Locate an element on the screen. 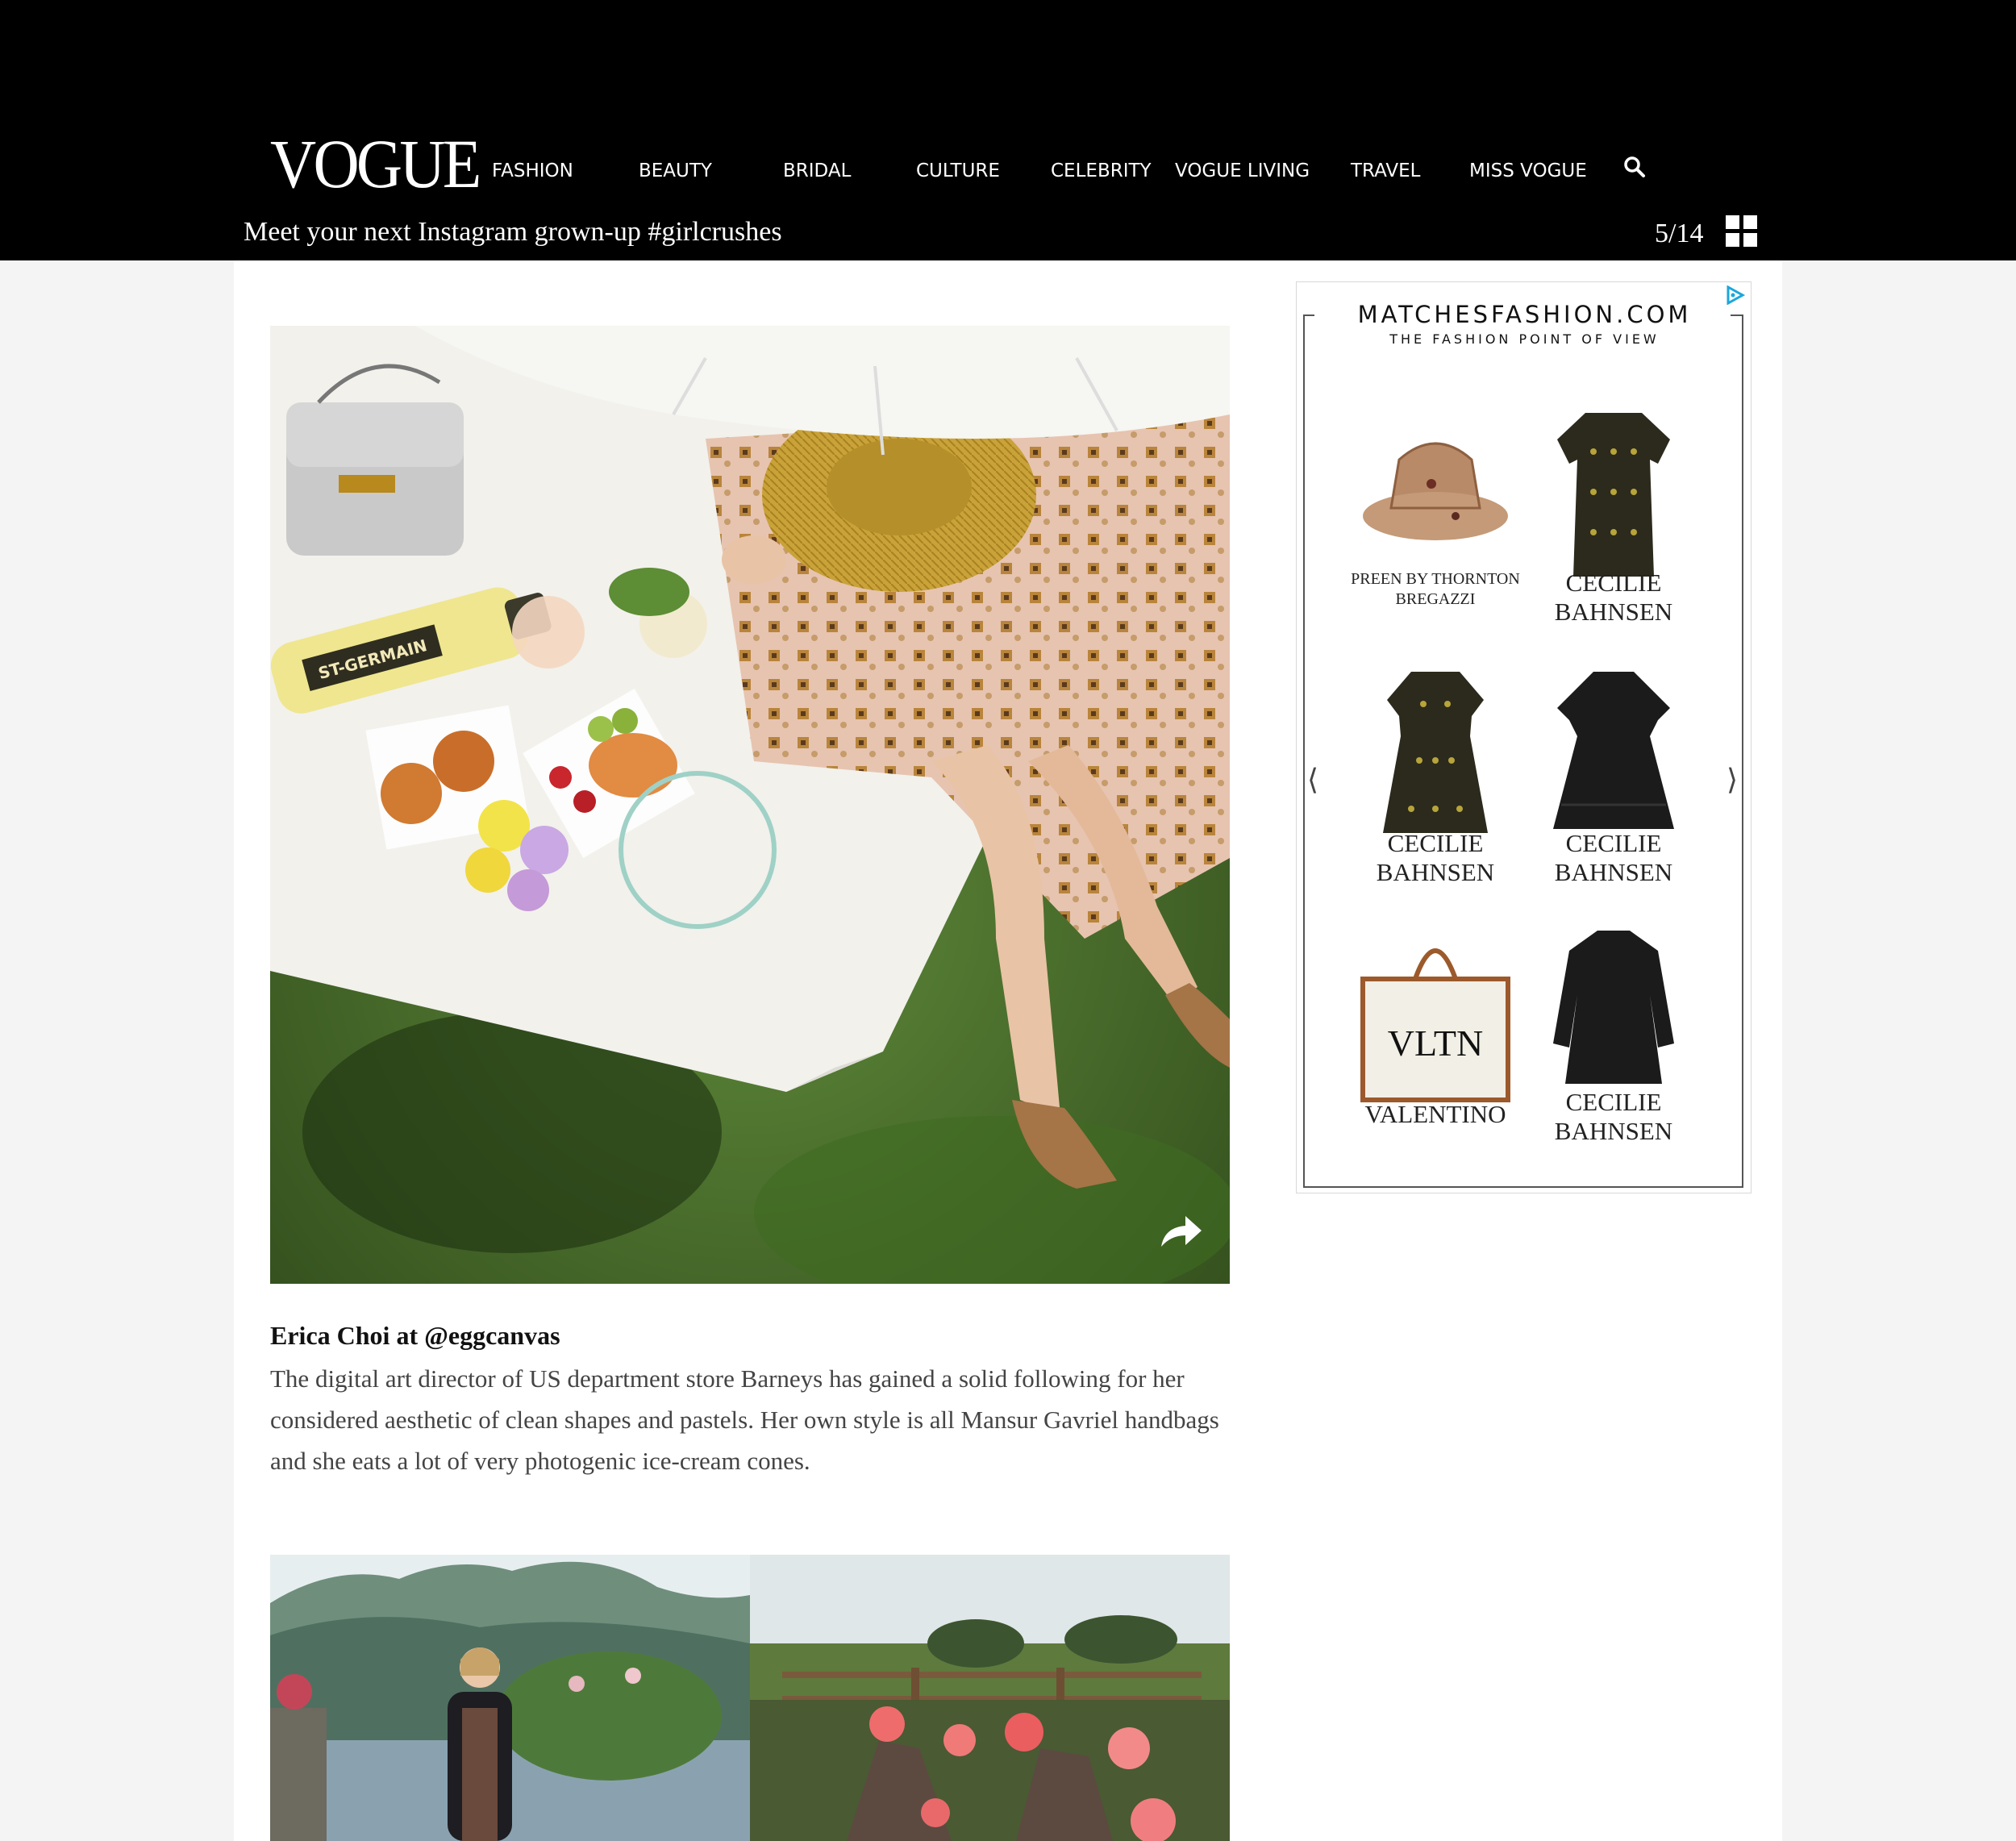 This screenshot has width=2016, height=1841. search-icon is located at coordinates (1634, 167).